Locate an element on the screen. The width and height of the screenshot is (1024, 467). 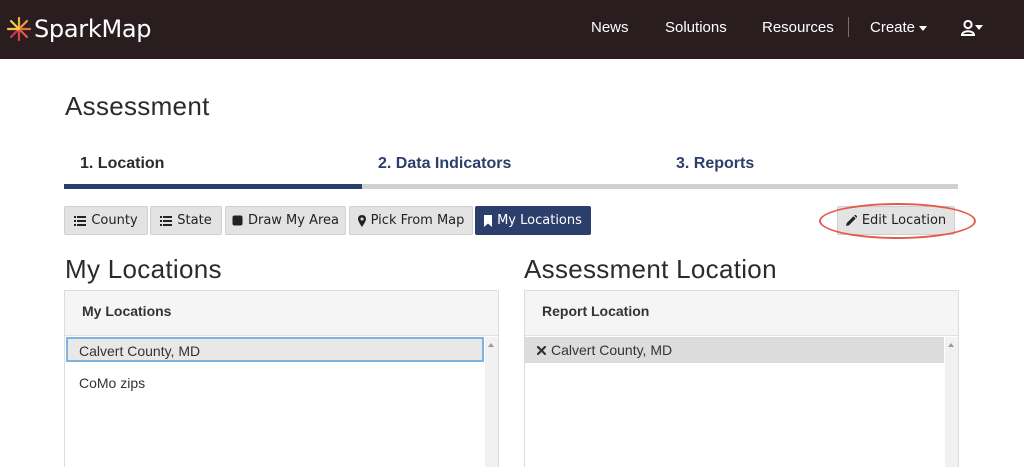
selected-location-chip: Calvert County, MD is located at coordinates (734, 350).